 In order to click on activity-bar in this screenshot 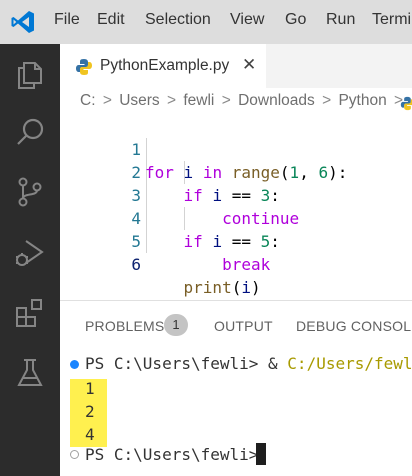, I will do `click(30, 260)`.